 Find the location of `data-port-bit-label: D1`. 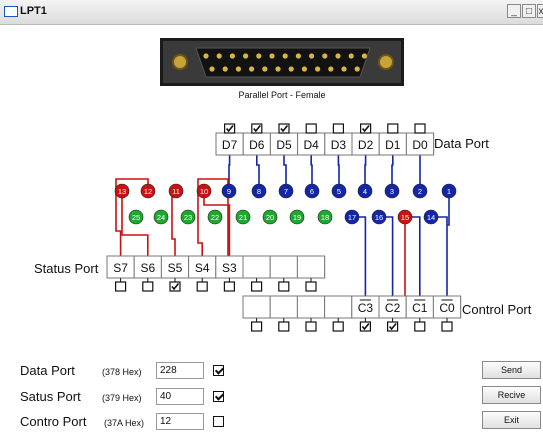

data-port-bit-label: D1 is located at coordinates (393, 145).